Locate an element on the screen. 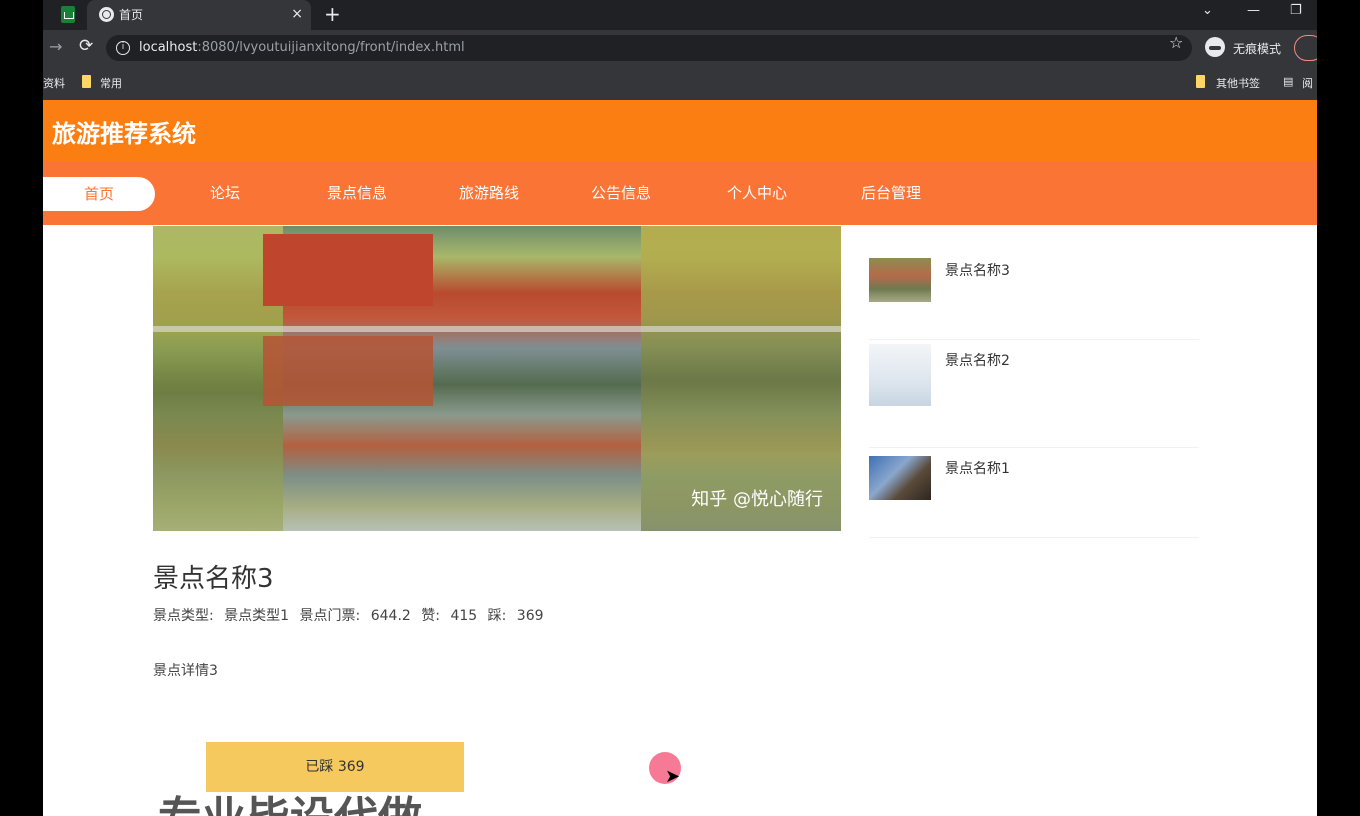  sidebar-item: 景点名称1 is located at coordinates (1034, 493).